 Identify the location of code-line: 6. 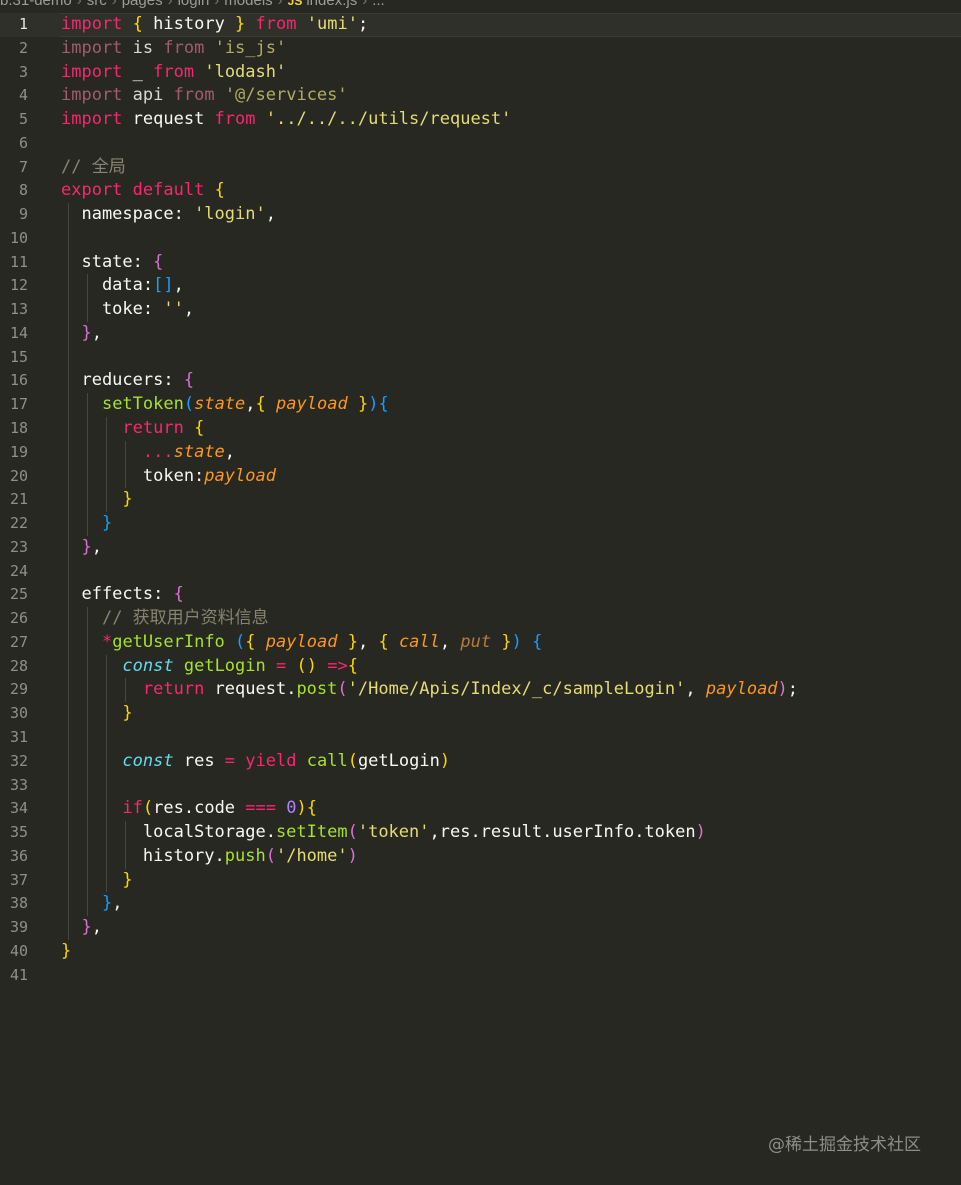
(480, 144).